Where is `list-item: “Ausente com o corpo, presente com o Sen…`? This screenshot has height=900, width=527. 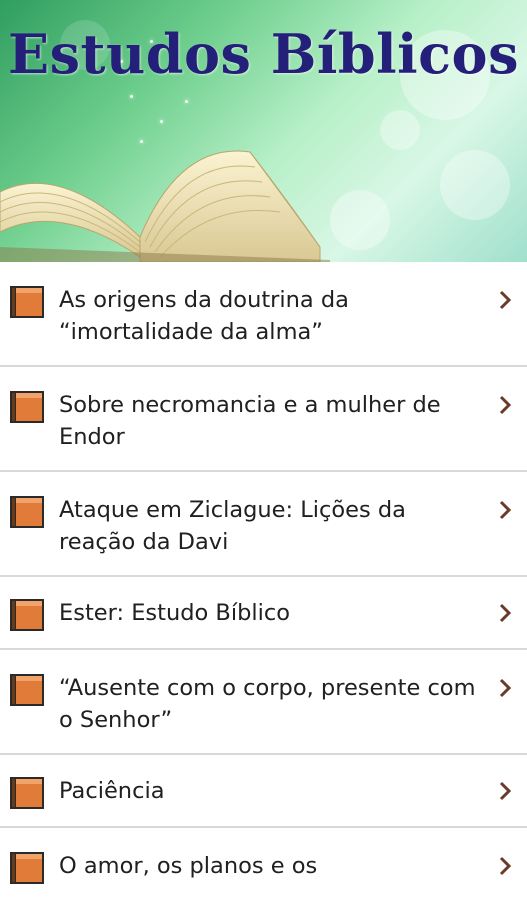 list-item: “Ausente com o corpo, presente com o Sen… is located at coordinates (263, 702).